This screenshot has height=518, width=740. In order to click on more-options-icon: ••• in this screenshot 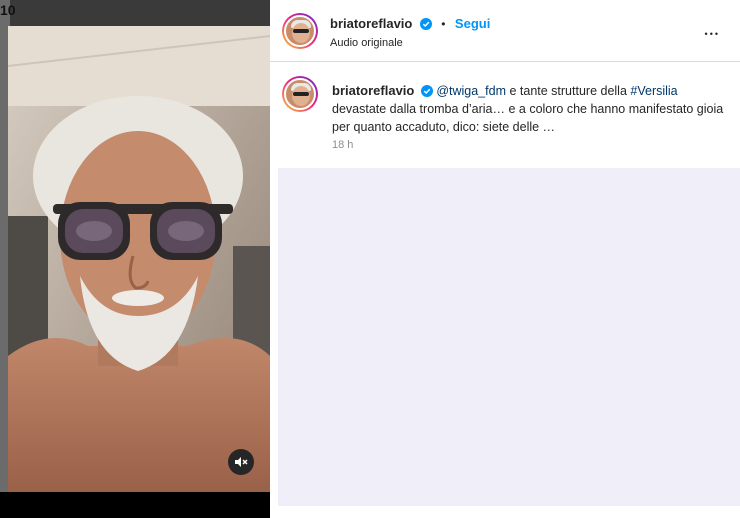, I will do `click(712, 34)`.